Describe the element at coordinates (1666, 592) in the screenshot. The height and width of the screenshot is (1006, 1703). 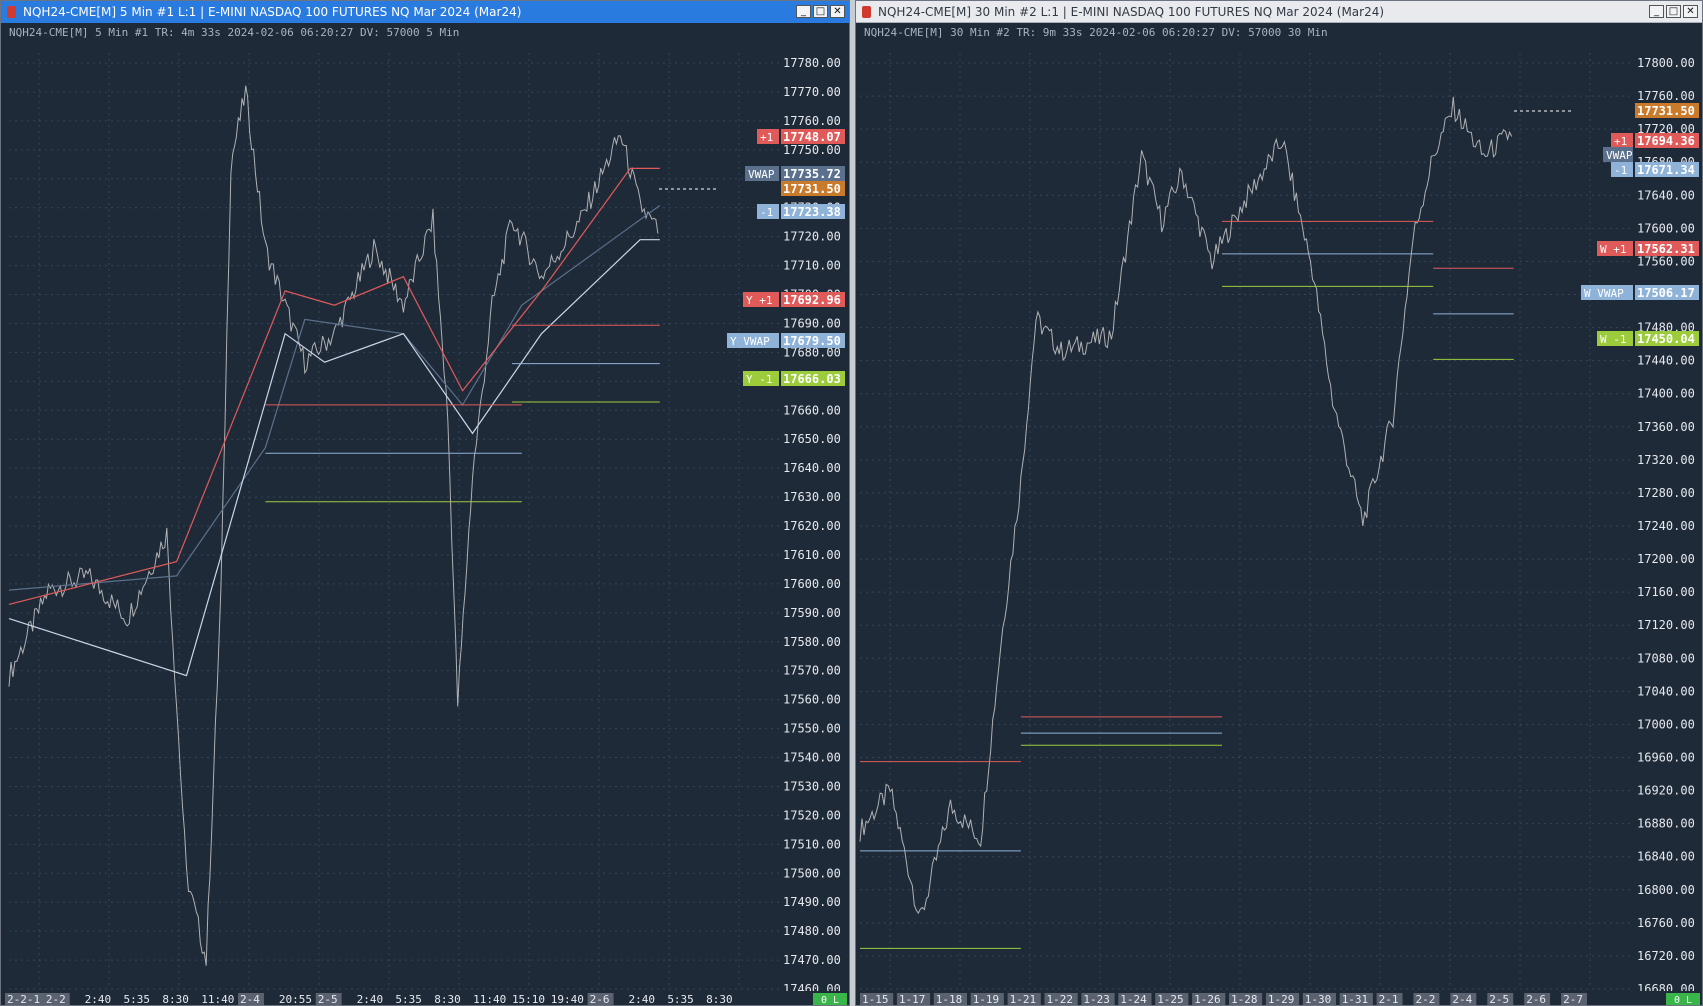
I see `axis-tick-label: 17160.00` at that location.